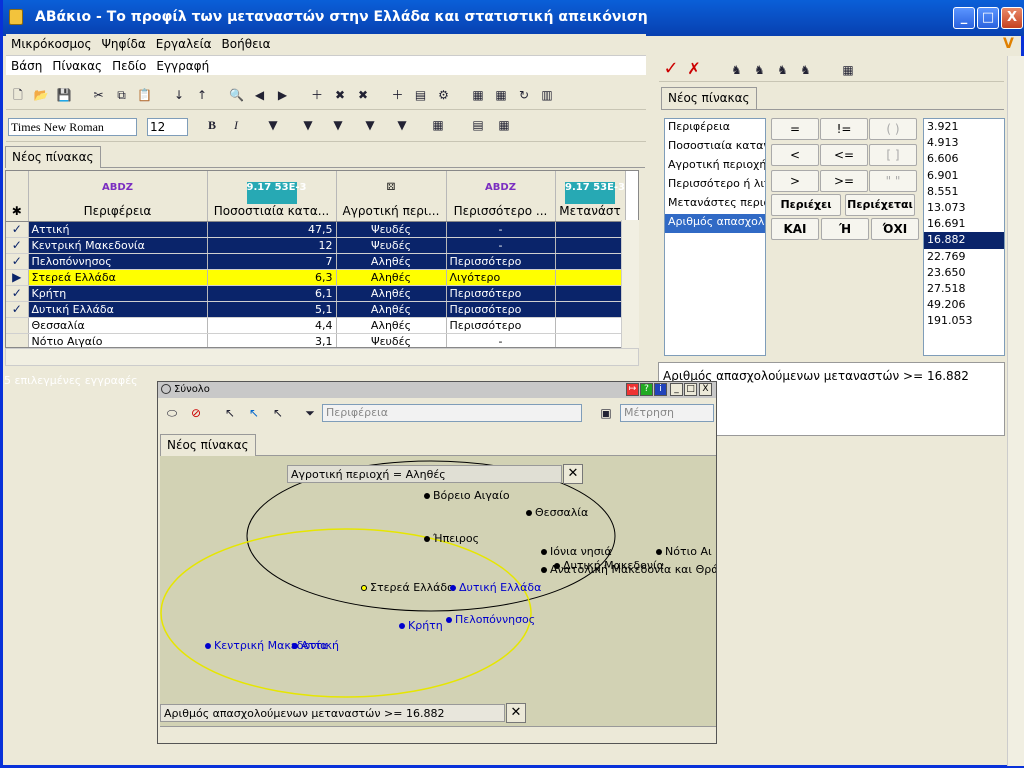  What do you see at coordinates (737, 70) in the screenshot?
I see `query-icon: ♞` at bounding box center [737, 70].